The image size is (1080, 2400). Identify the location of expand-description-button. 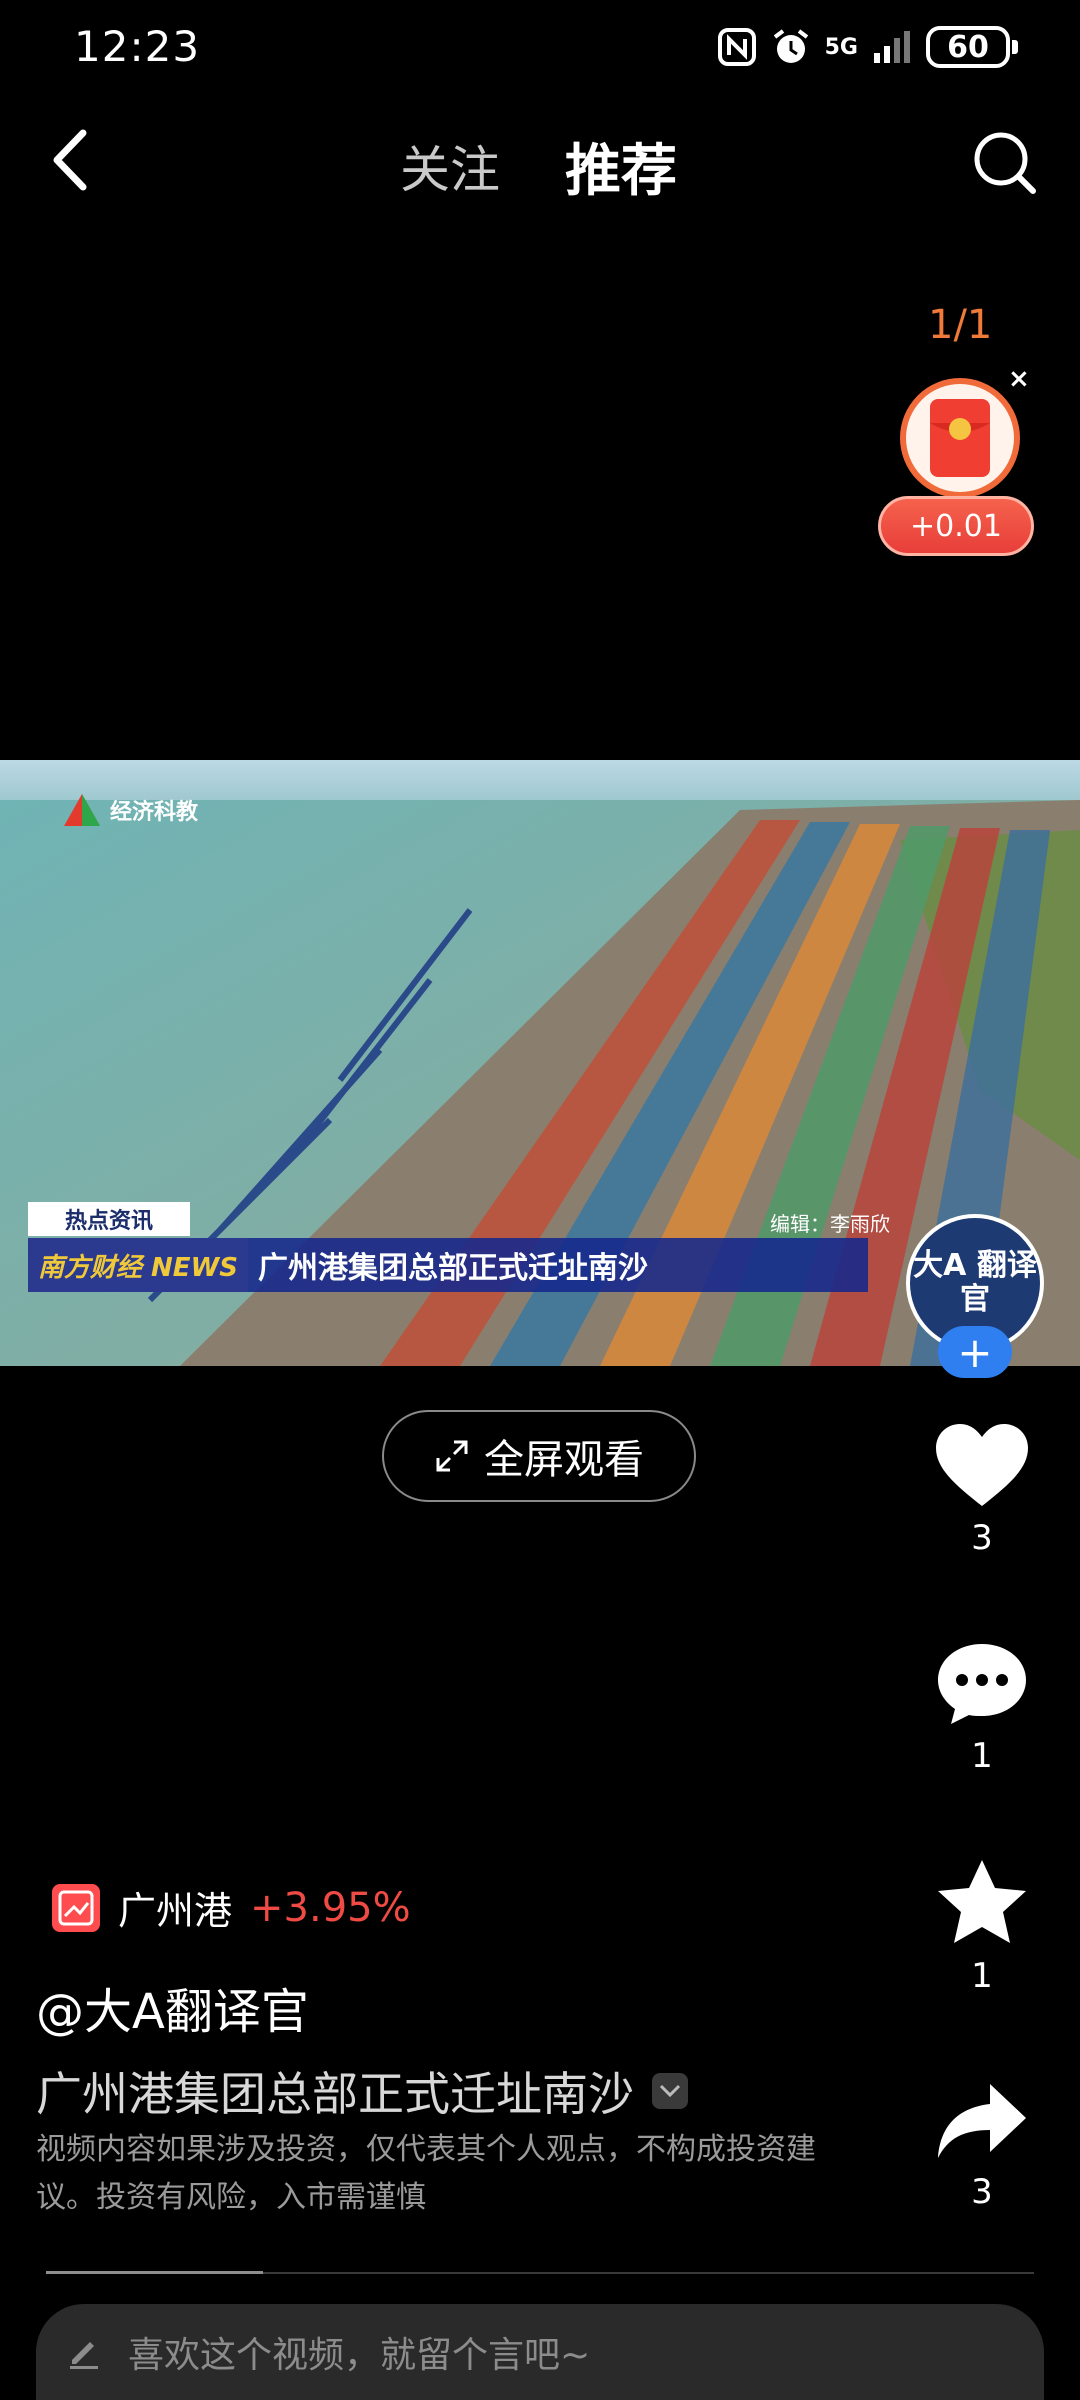
(670, 2091).